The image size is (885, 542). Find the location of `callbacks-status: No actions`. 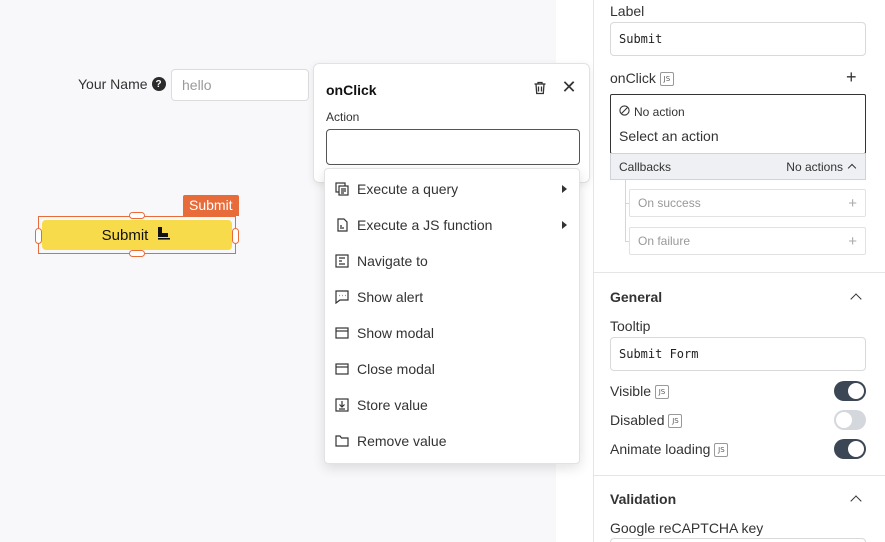

callbacks-status: No actions is located at coordinates (821, 166).